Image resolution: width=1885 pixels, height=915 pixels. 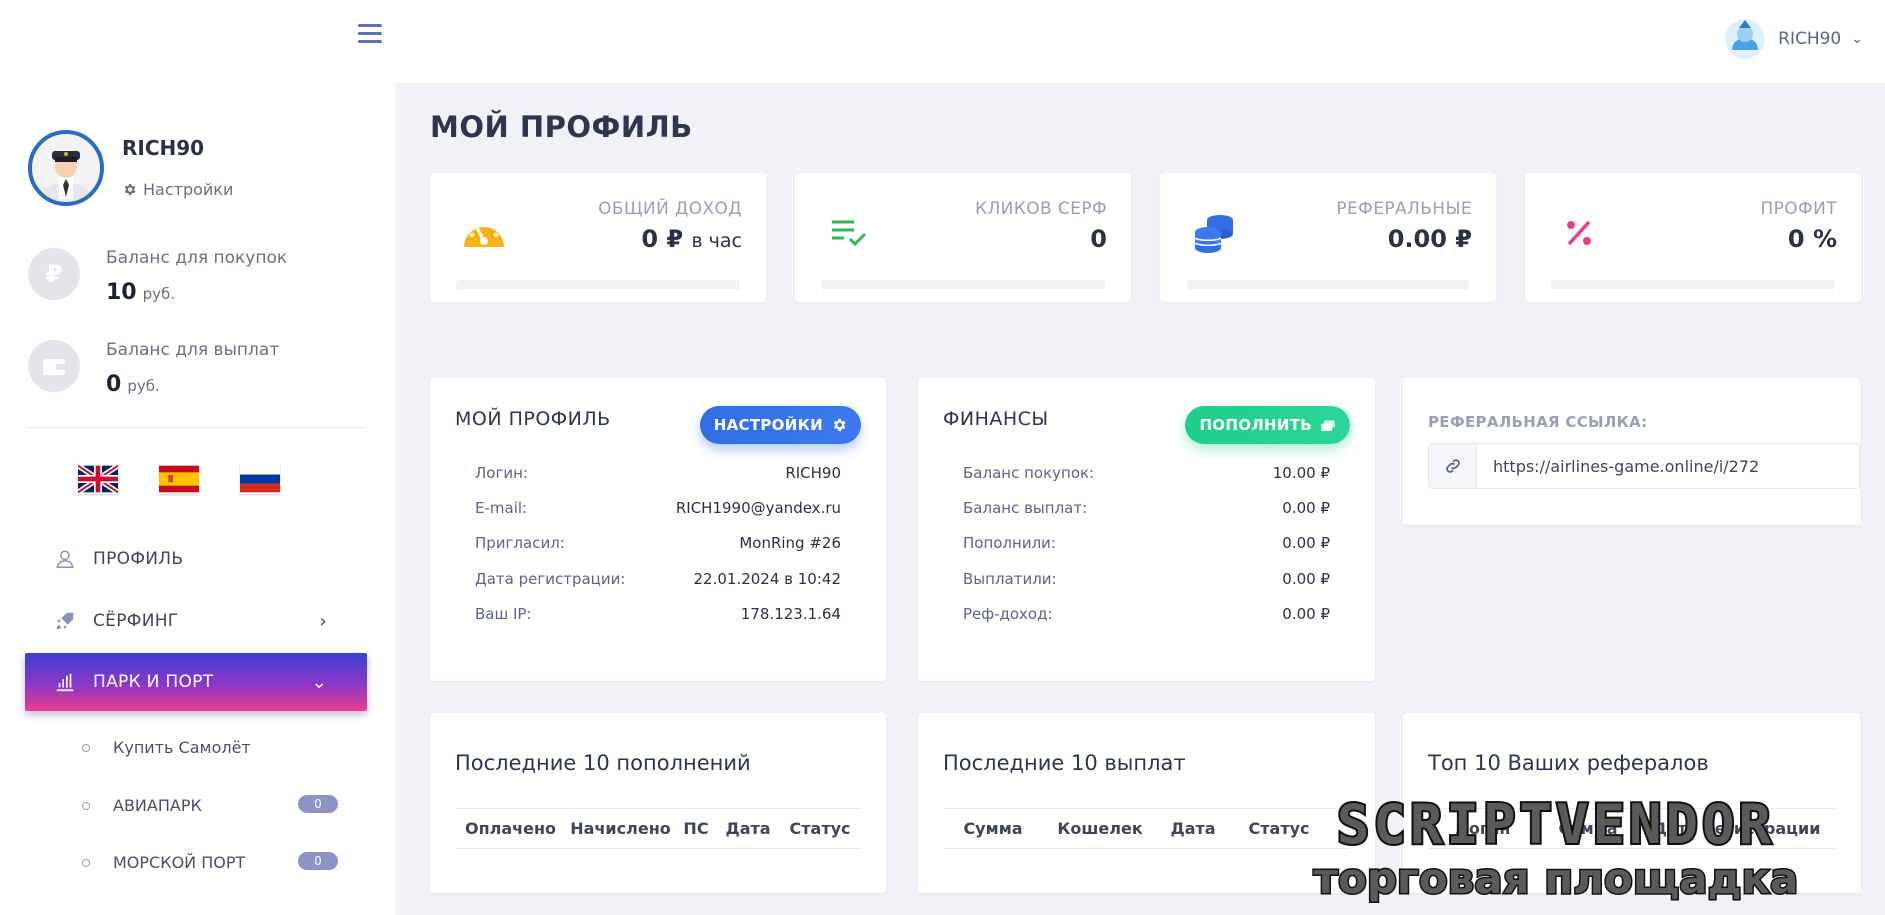 What do you see at coordinates (1812, 239) in the screenshot?
I see `stat-value: 0 %` at bounding box center [1812, 239].